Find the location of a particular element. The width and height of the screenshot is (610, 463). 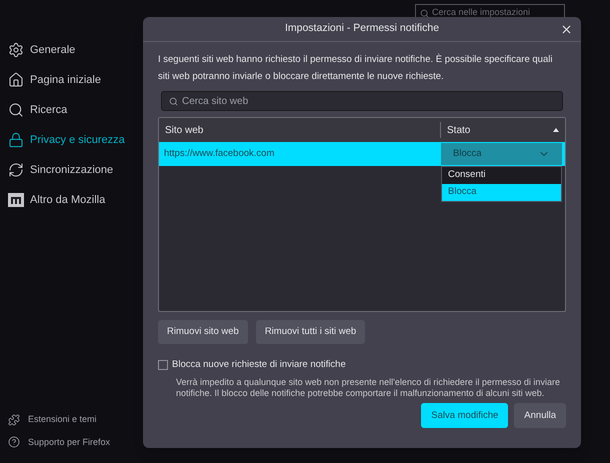

sidebar-item: Generale is located at coordinates (71, 50).